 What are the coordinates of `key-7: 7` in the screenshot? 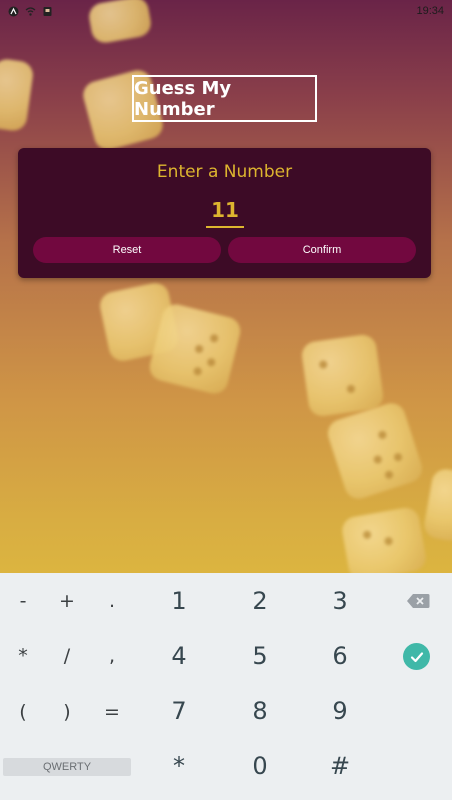 It's located at (179, 711).